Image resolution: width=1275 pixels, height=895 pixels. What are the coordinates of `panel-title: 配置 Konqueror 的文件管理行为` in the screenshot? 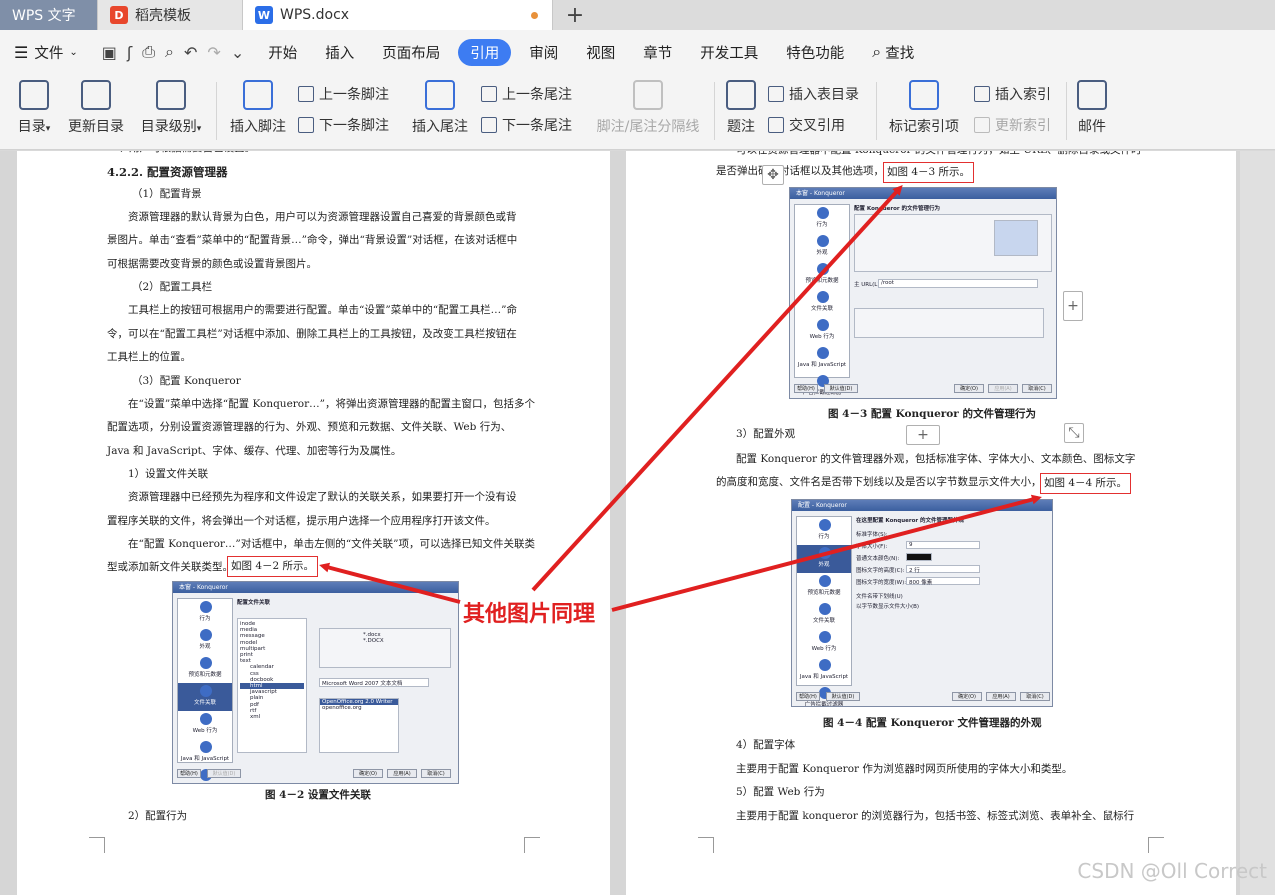 It's located at (897, 209).